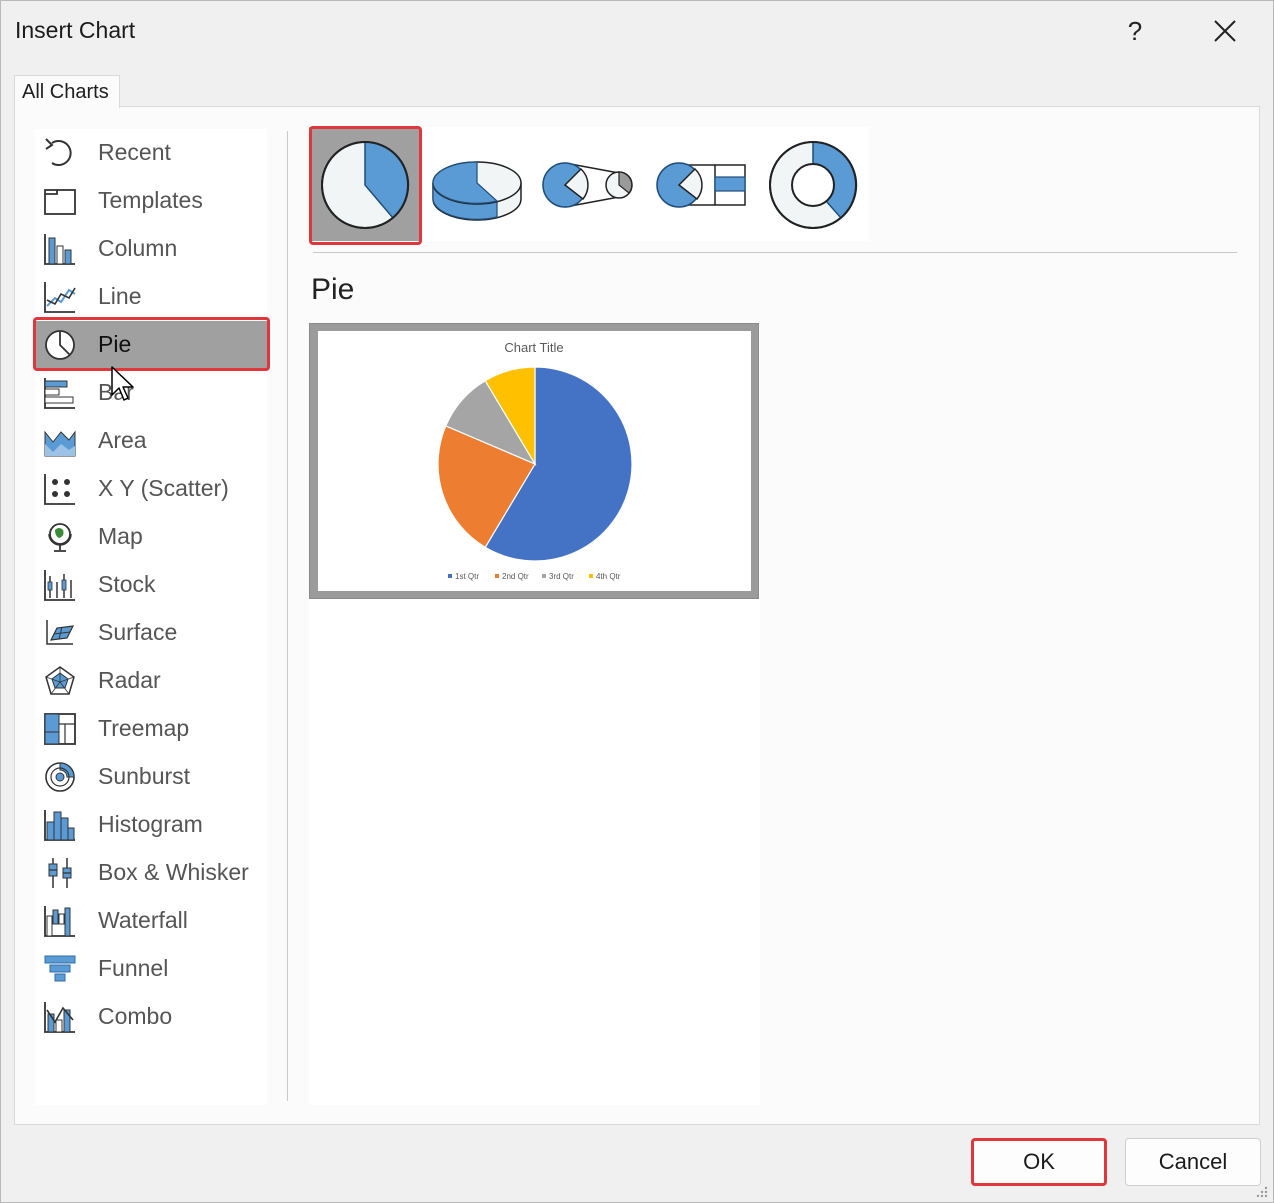  I want to click on chart-type-area: Area, so click(151, 441).